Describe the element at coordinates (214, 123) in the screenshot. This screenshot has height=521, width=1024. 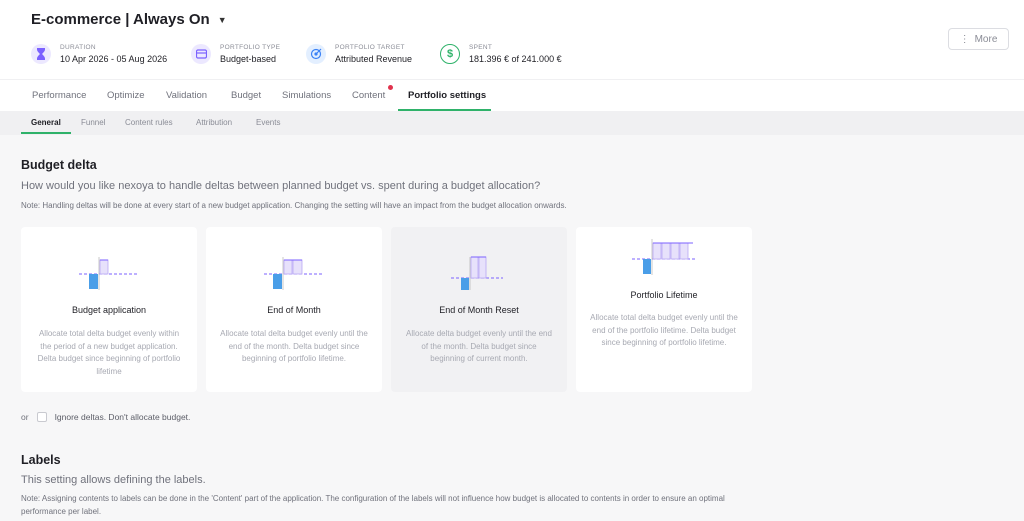
I see `subtab-attribution: Attribution` at that location.